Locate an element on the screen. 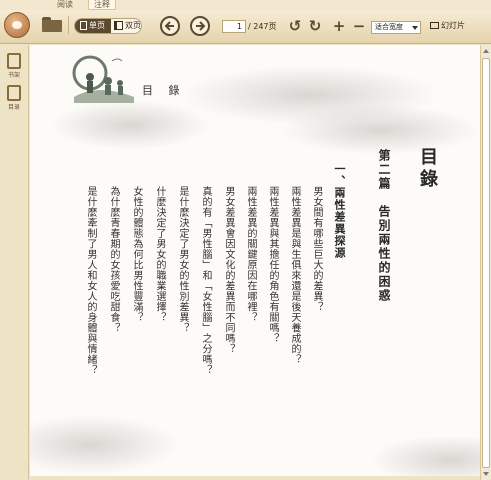 The image size is (491, 480). tab-read: 阅读 is located at coordinates (65, 5).